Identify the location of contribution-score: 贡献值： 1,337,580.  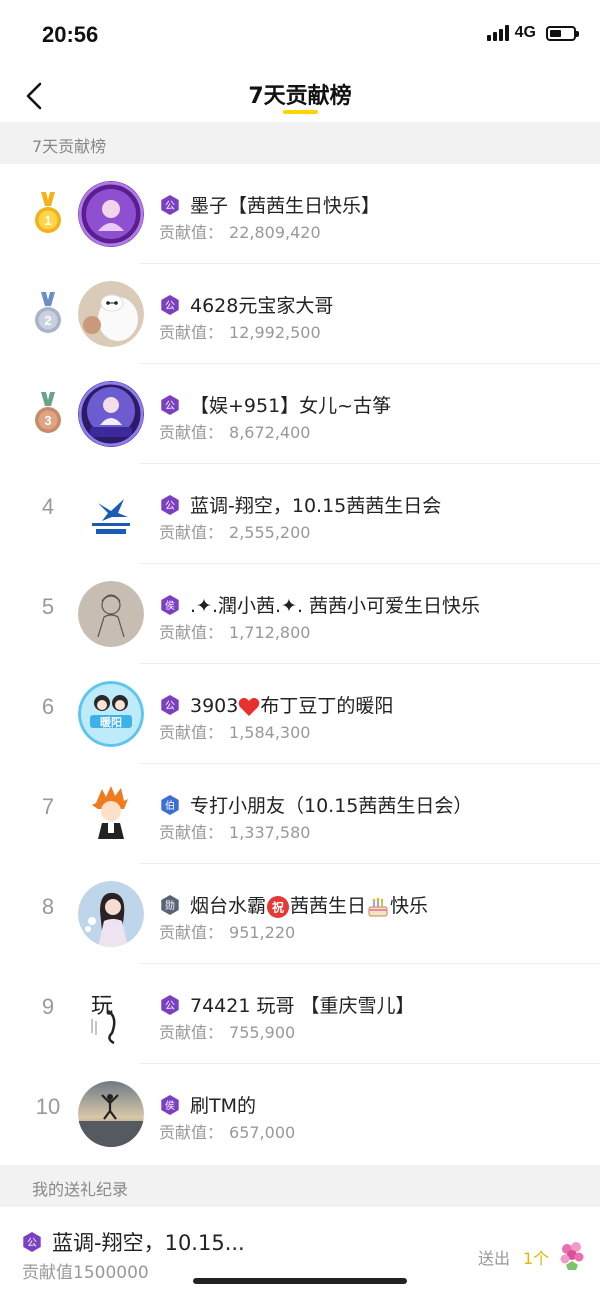
(234, 831).